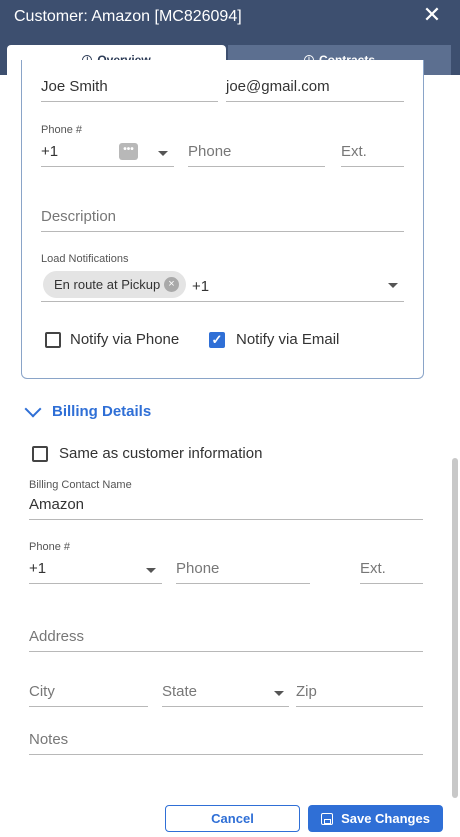  Describe the element at coordinates (125, 339) in the screenshot. I see `notify-phone-label: Notify via Phone` at that location.